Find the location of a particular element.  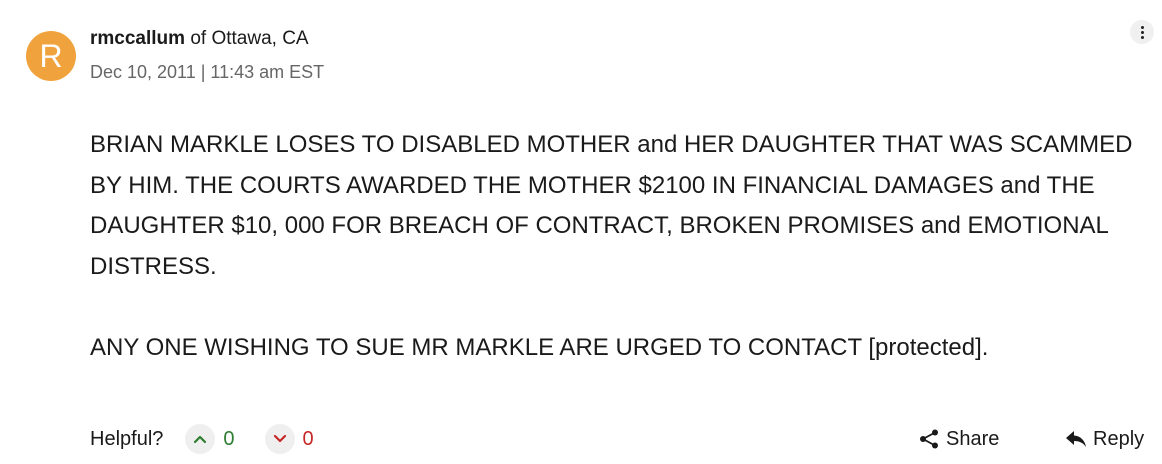

chevron-down-icon is located at coordinates (279, 439).